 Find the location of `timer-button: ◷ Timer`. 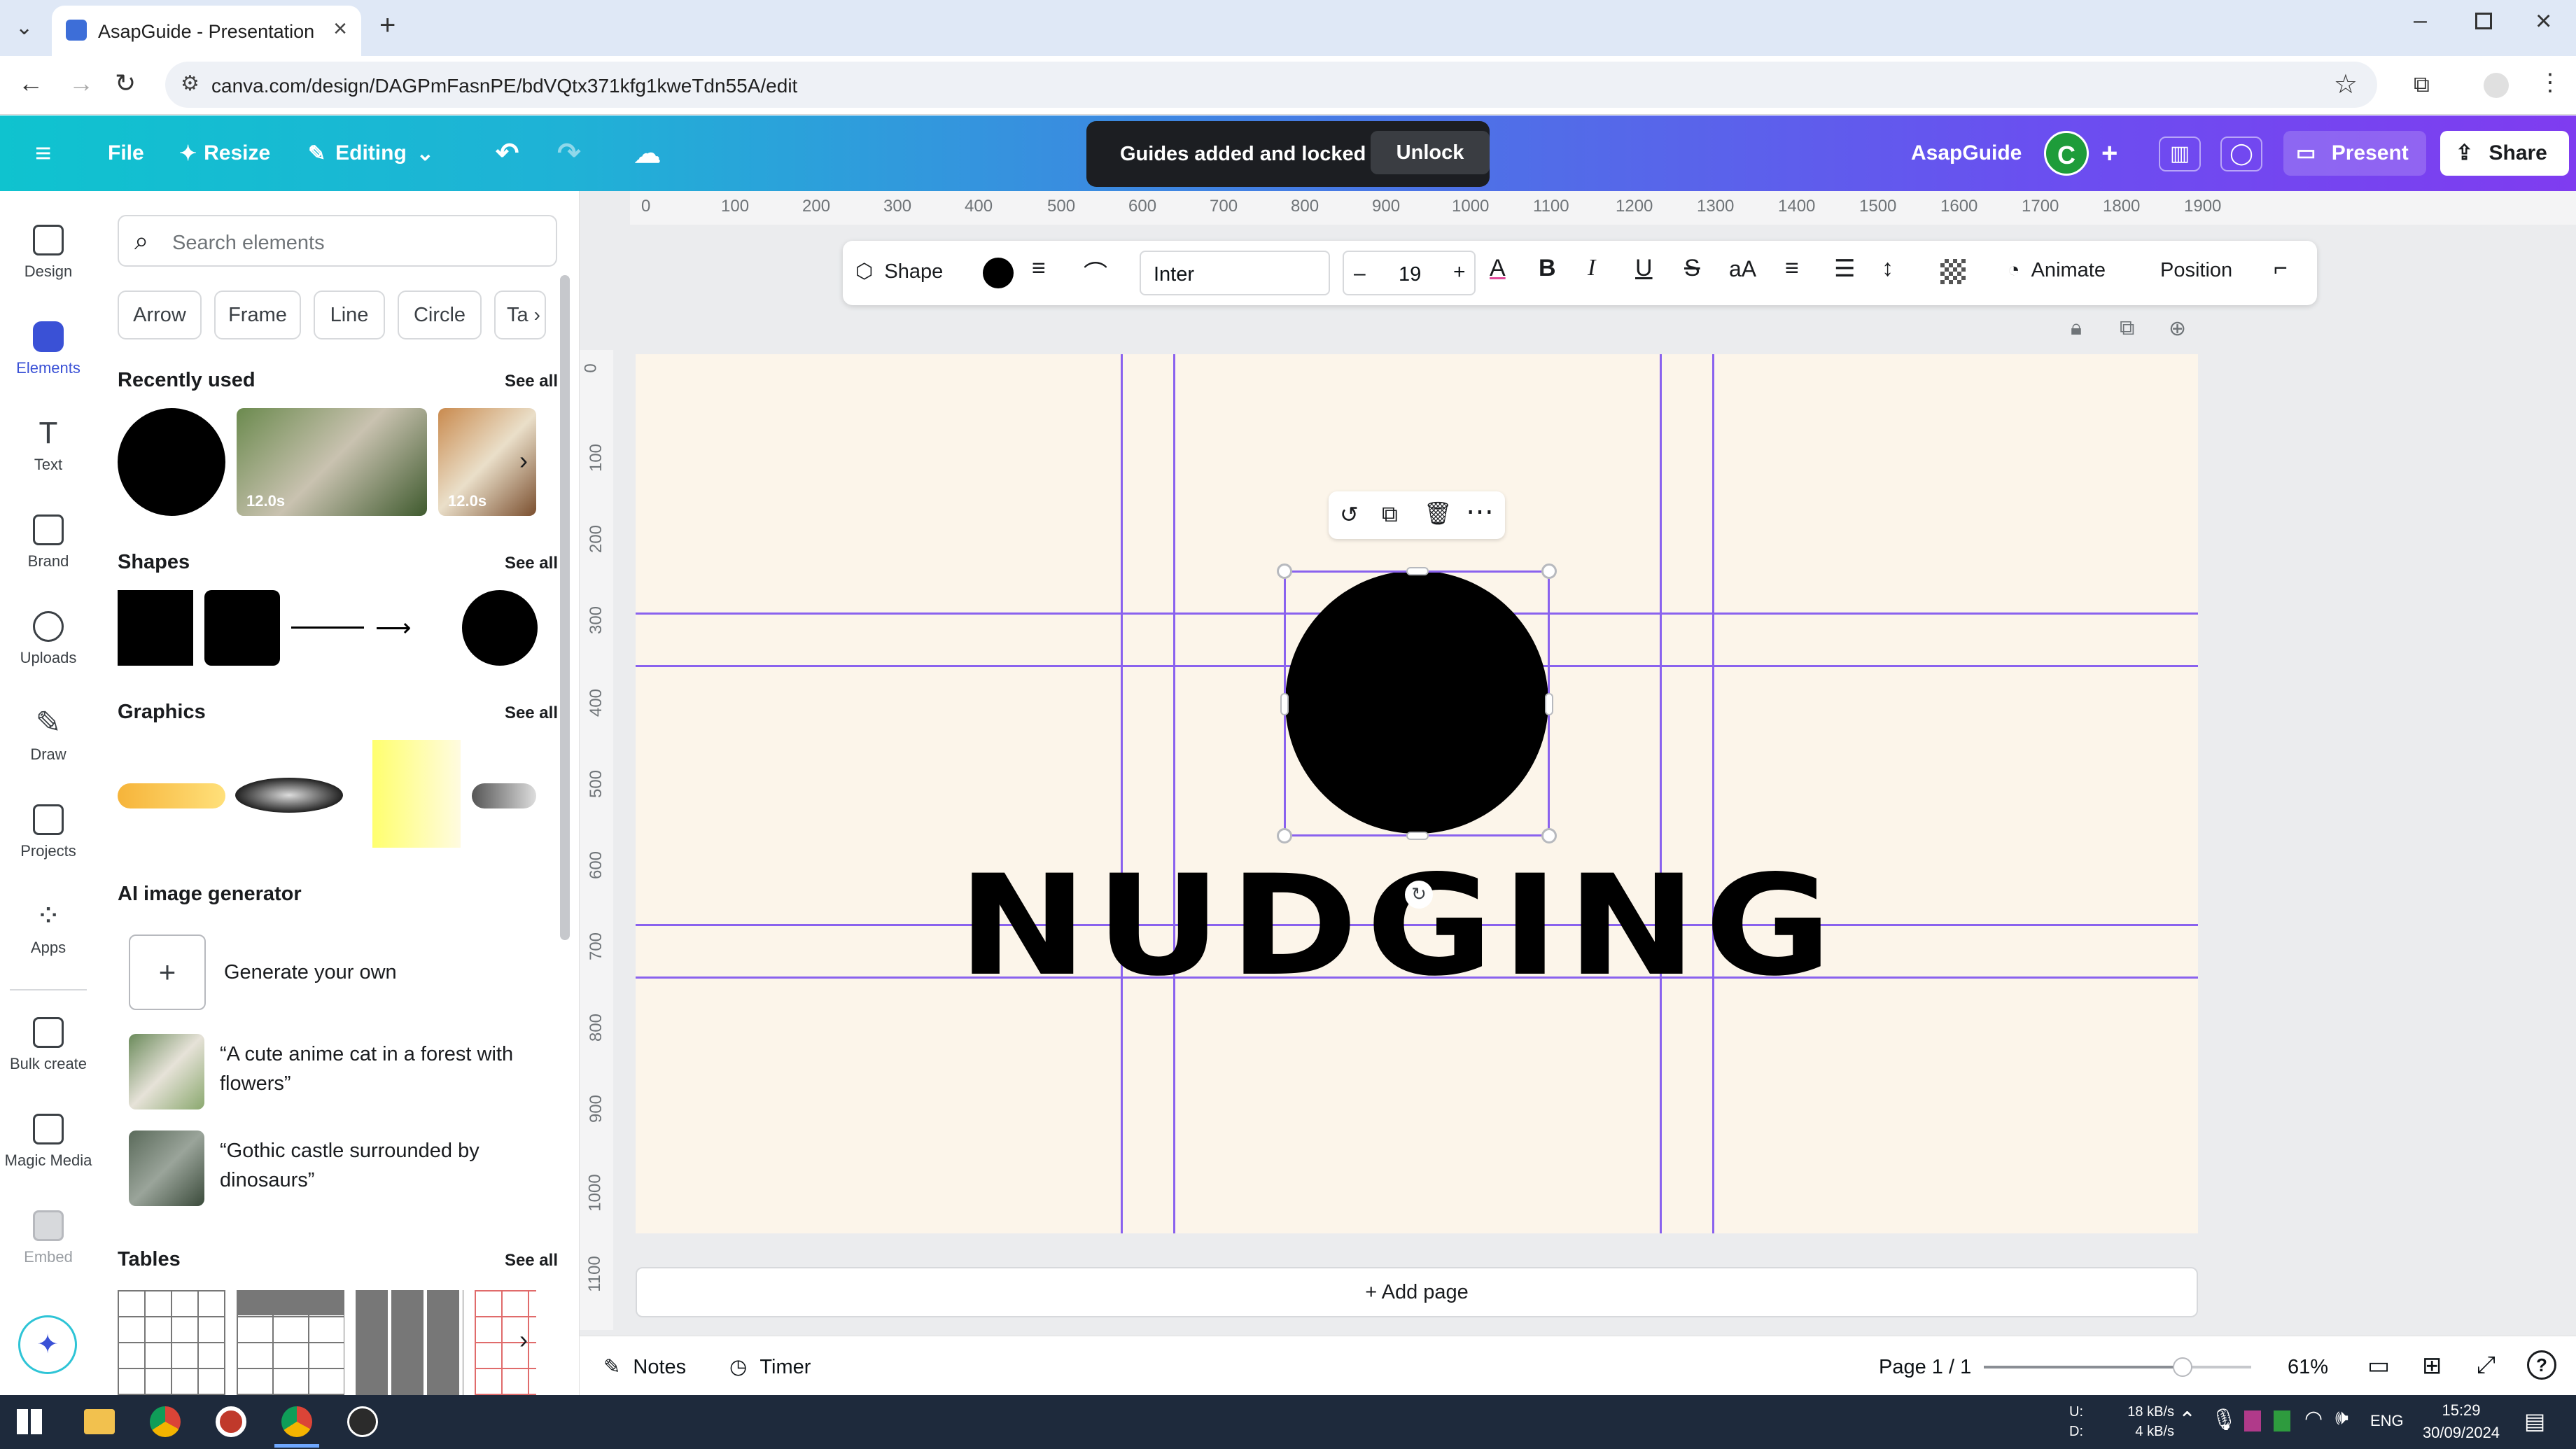

timer-button: ◷ Timer is located at coordinates (770, 1366).